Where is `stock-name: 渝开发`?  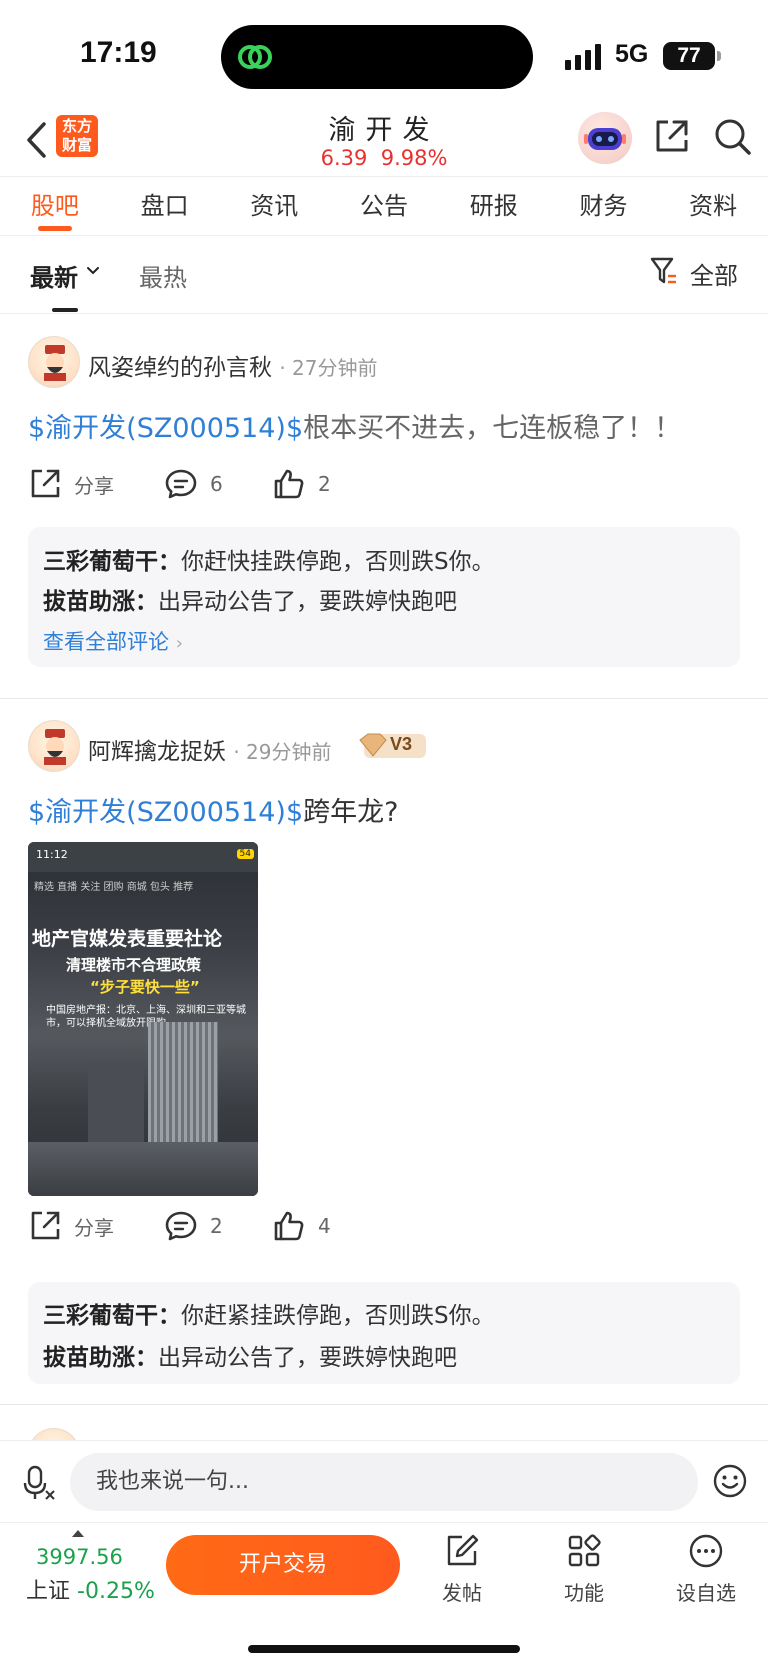 stock-name: 渝开发 is located at coordinates (384, 130).